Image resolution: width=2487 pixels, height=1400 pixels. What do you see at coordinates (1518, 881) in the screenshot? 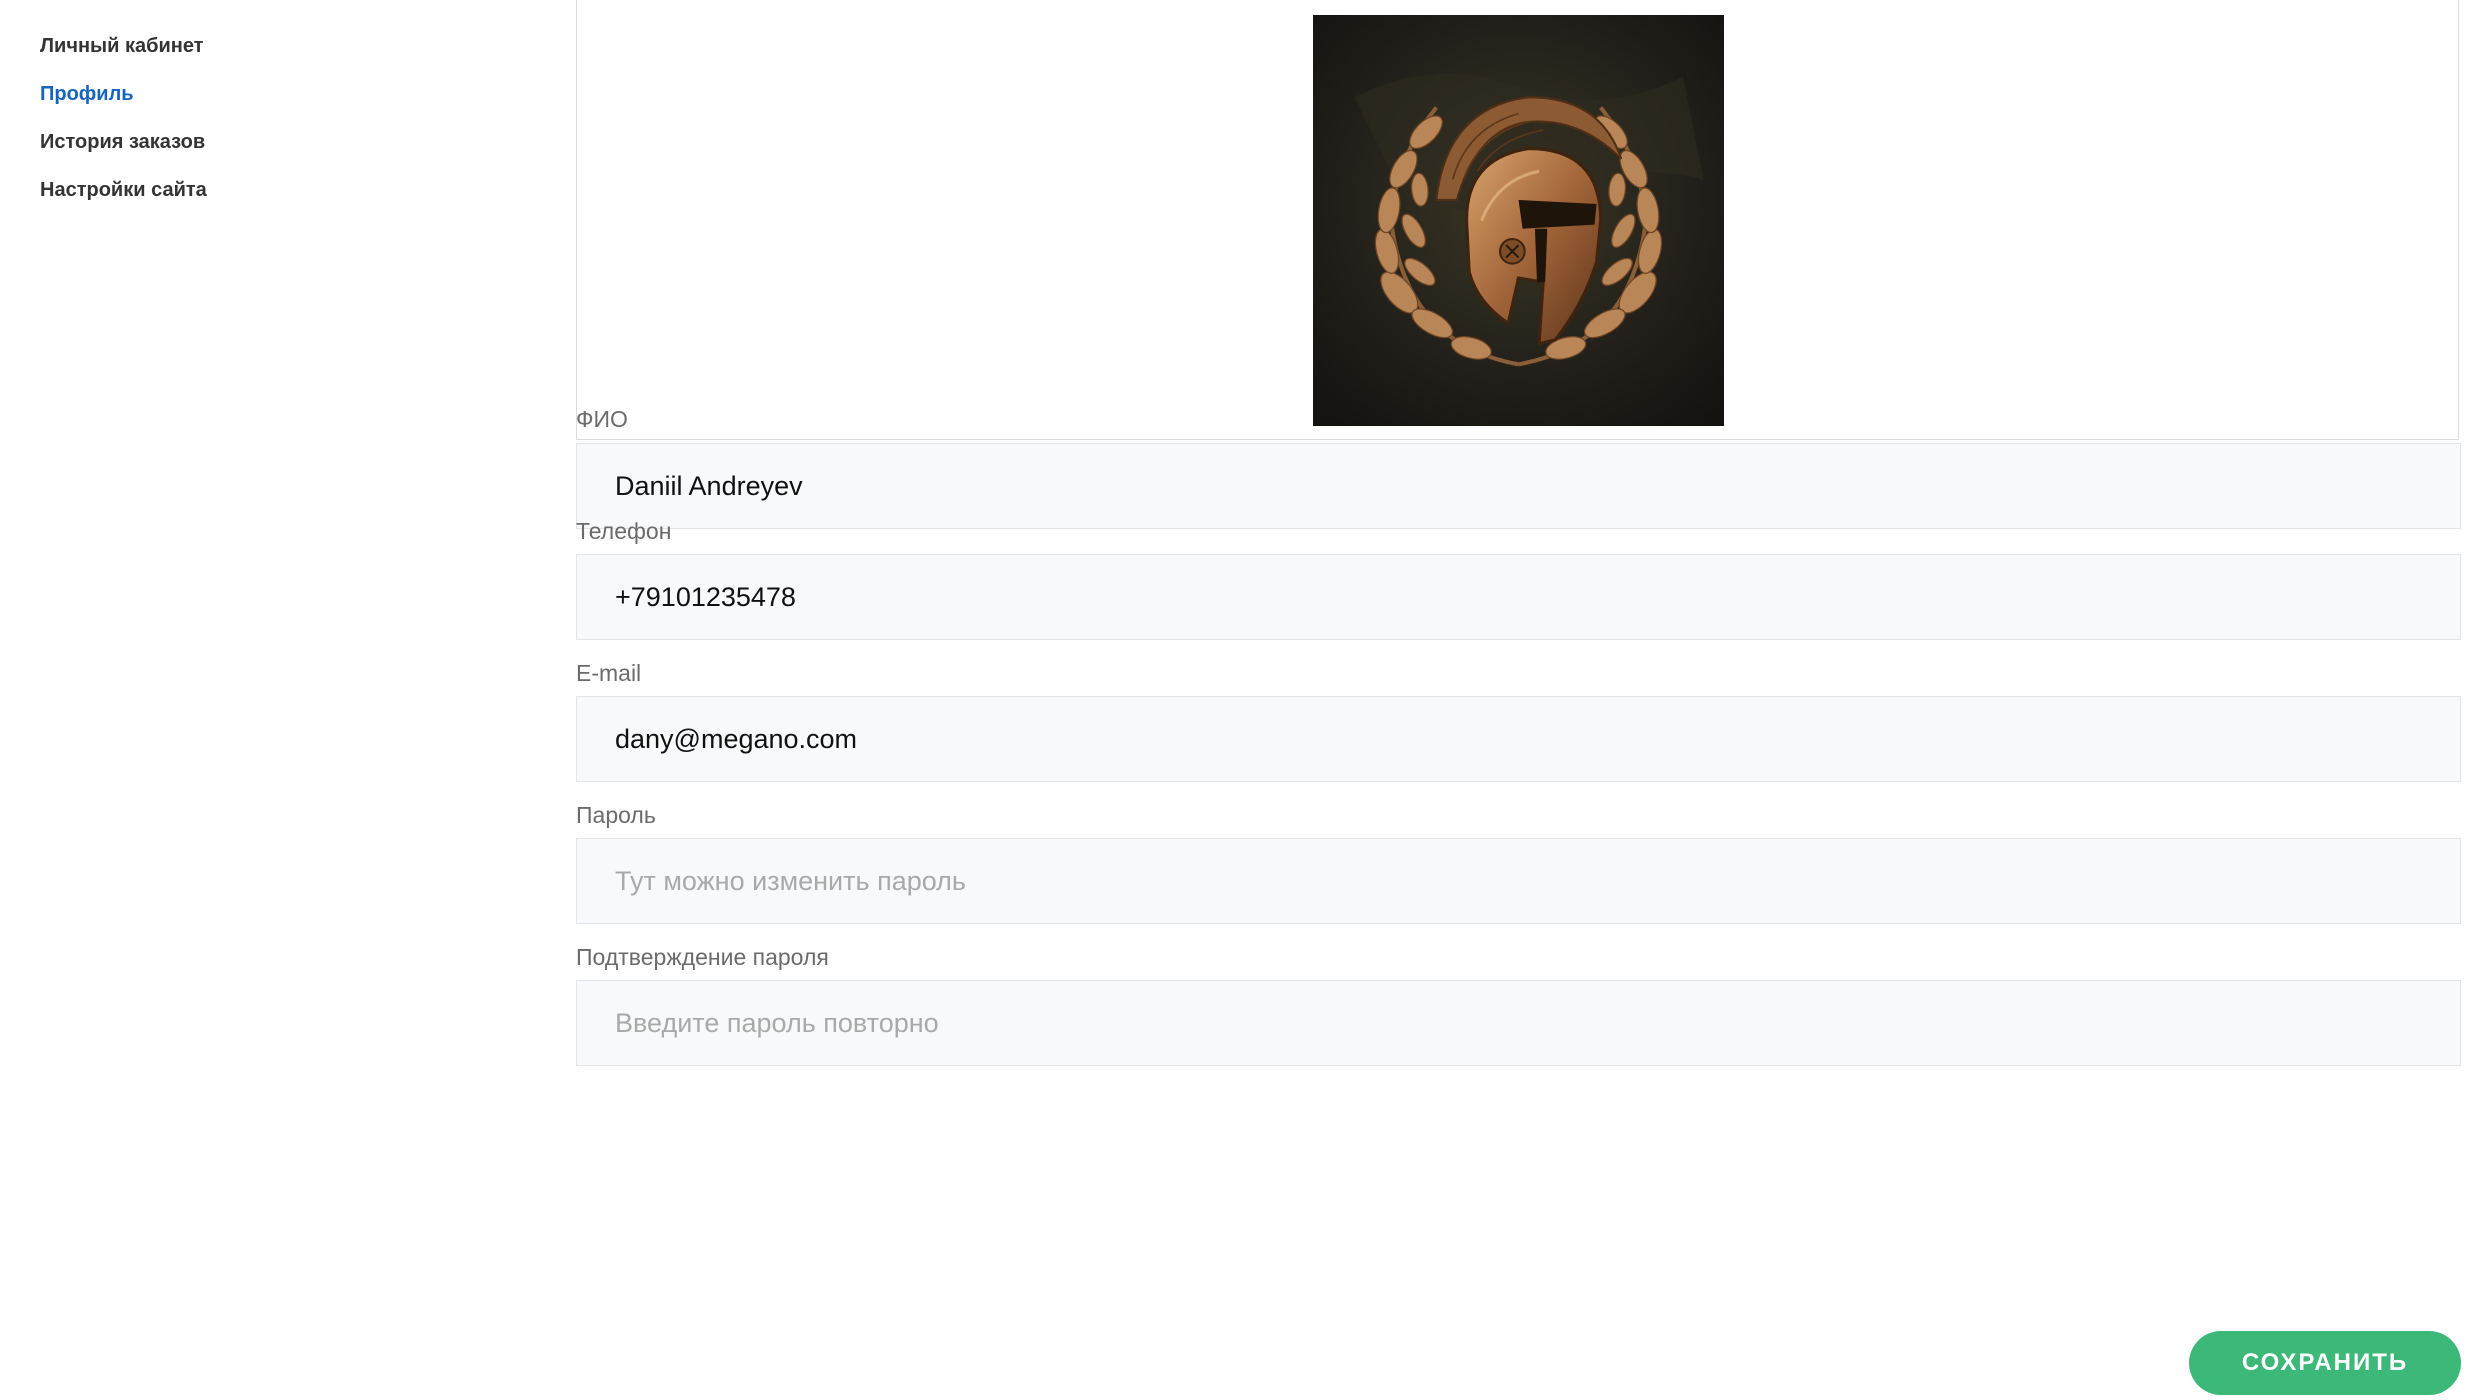
I see `password-input` at bounding box center [1518, 881].